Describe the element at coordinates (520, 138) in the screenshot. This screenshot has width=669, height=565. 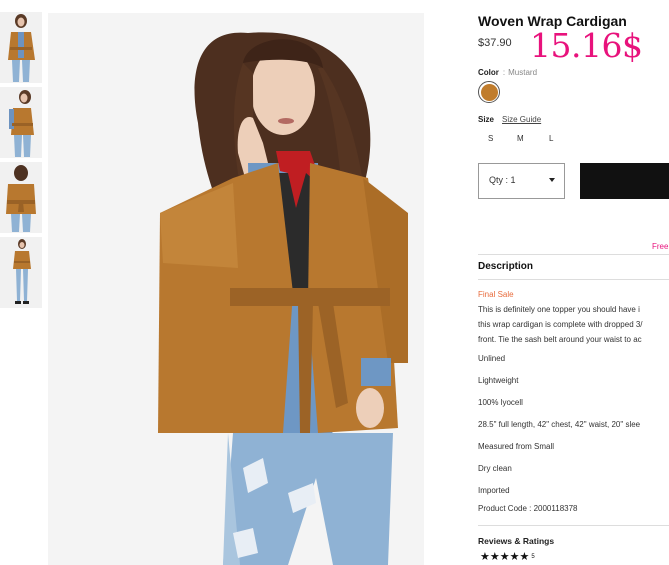
I see `size-option-m: M` at that location.